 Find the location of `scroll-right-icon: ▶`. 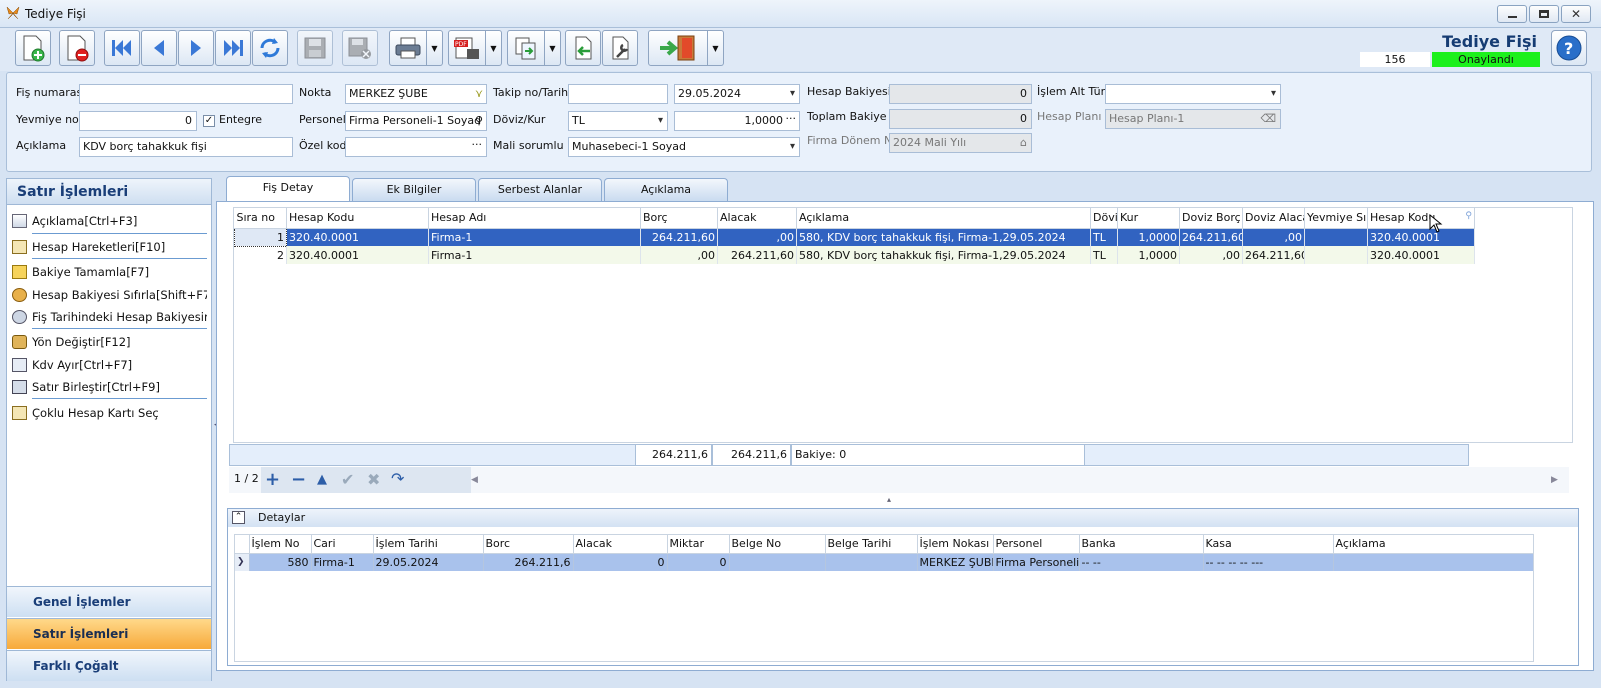

scroll-right-icon: ▶ is located at coordinates (1554, 480).